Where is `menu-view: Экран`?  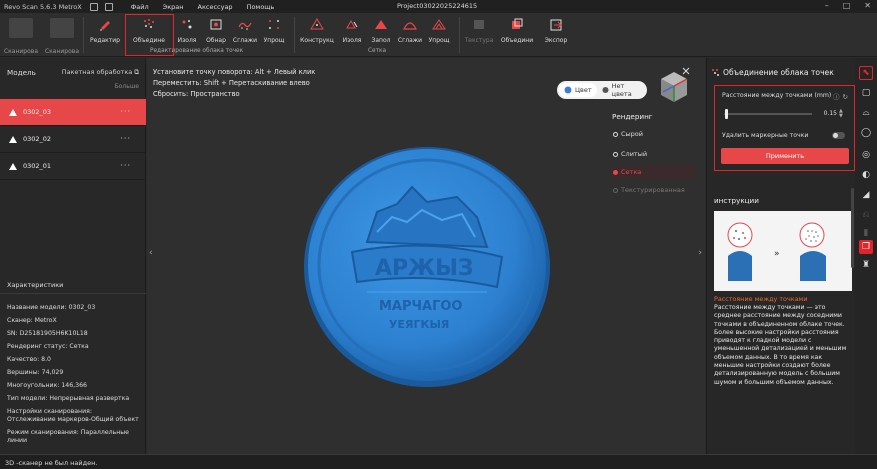 menu-view: Экран is located at coordinates (173, 7).